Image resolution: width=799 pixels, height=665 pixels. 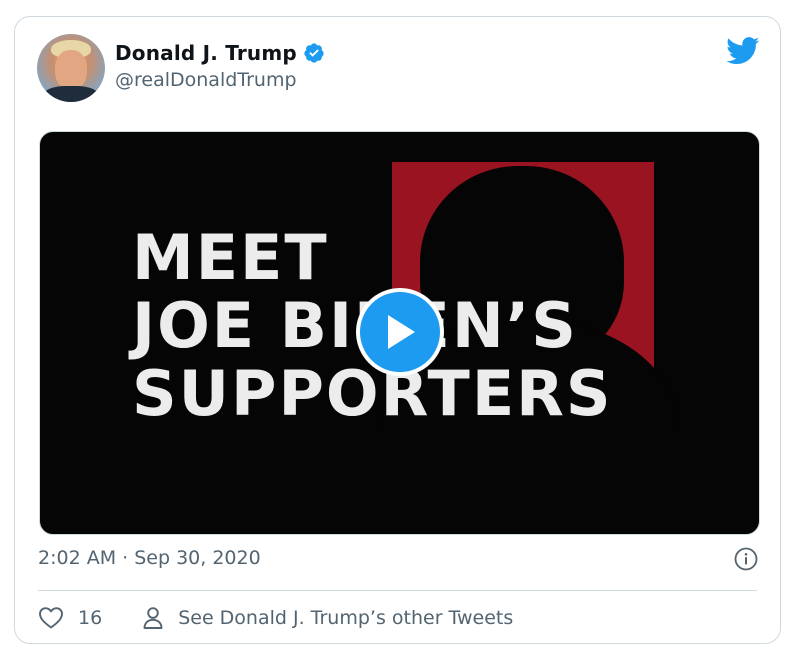 What do you see at coordinates (206, 53) in the screenshot?
I see `author-display-name: Donald J. Trump` at bounding box center [206, 53].